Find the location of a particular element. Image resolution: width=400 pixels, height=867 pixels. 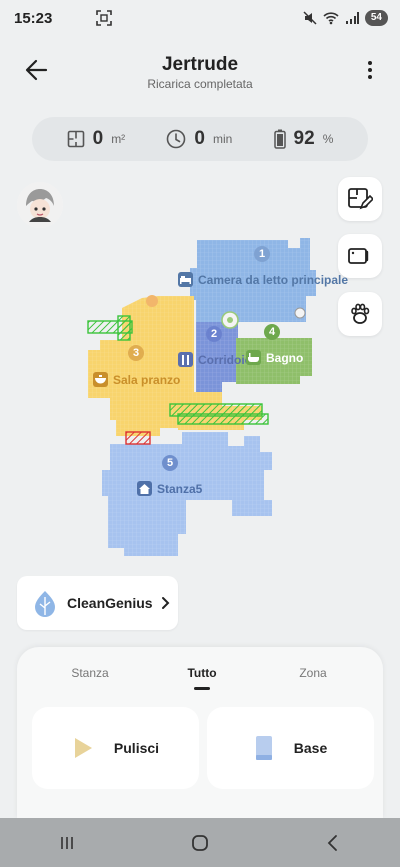

room-5-label: Stanza5 is located at coordinates (169, 488).